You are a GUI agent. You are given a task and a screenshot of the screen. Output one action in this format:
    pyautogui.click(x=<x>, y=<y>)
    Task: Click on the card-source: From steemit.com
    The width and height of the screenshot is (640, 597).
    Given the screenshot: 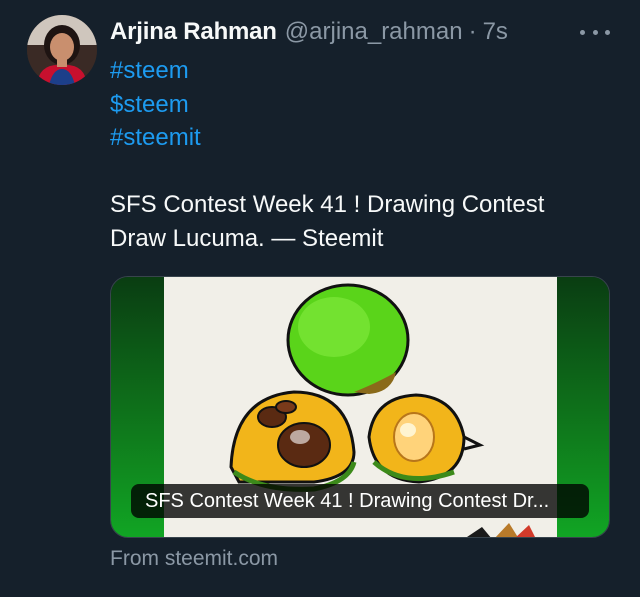 What is the action you would take?
    pyautogui.click(x=194, y=559)
    